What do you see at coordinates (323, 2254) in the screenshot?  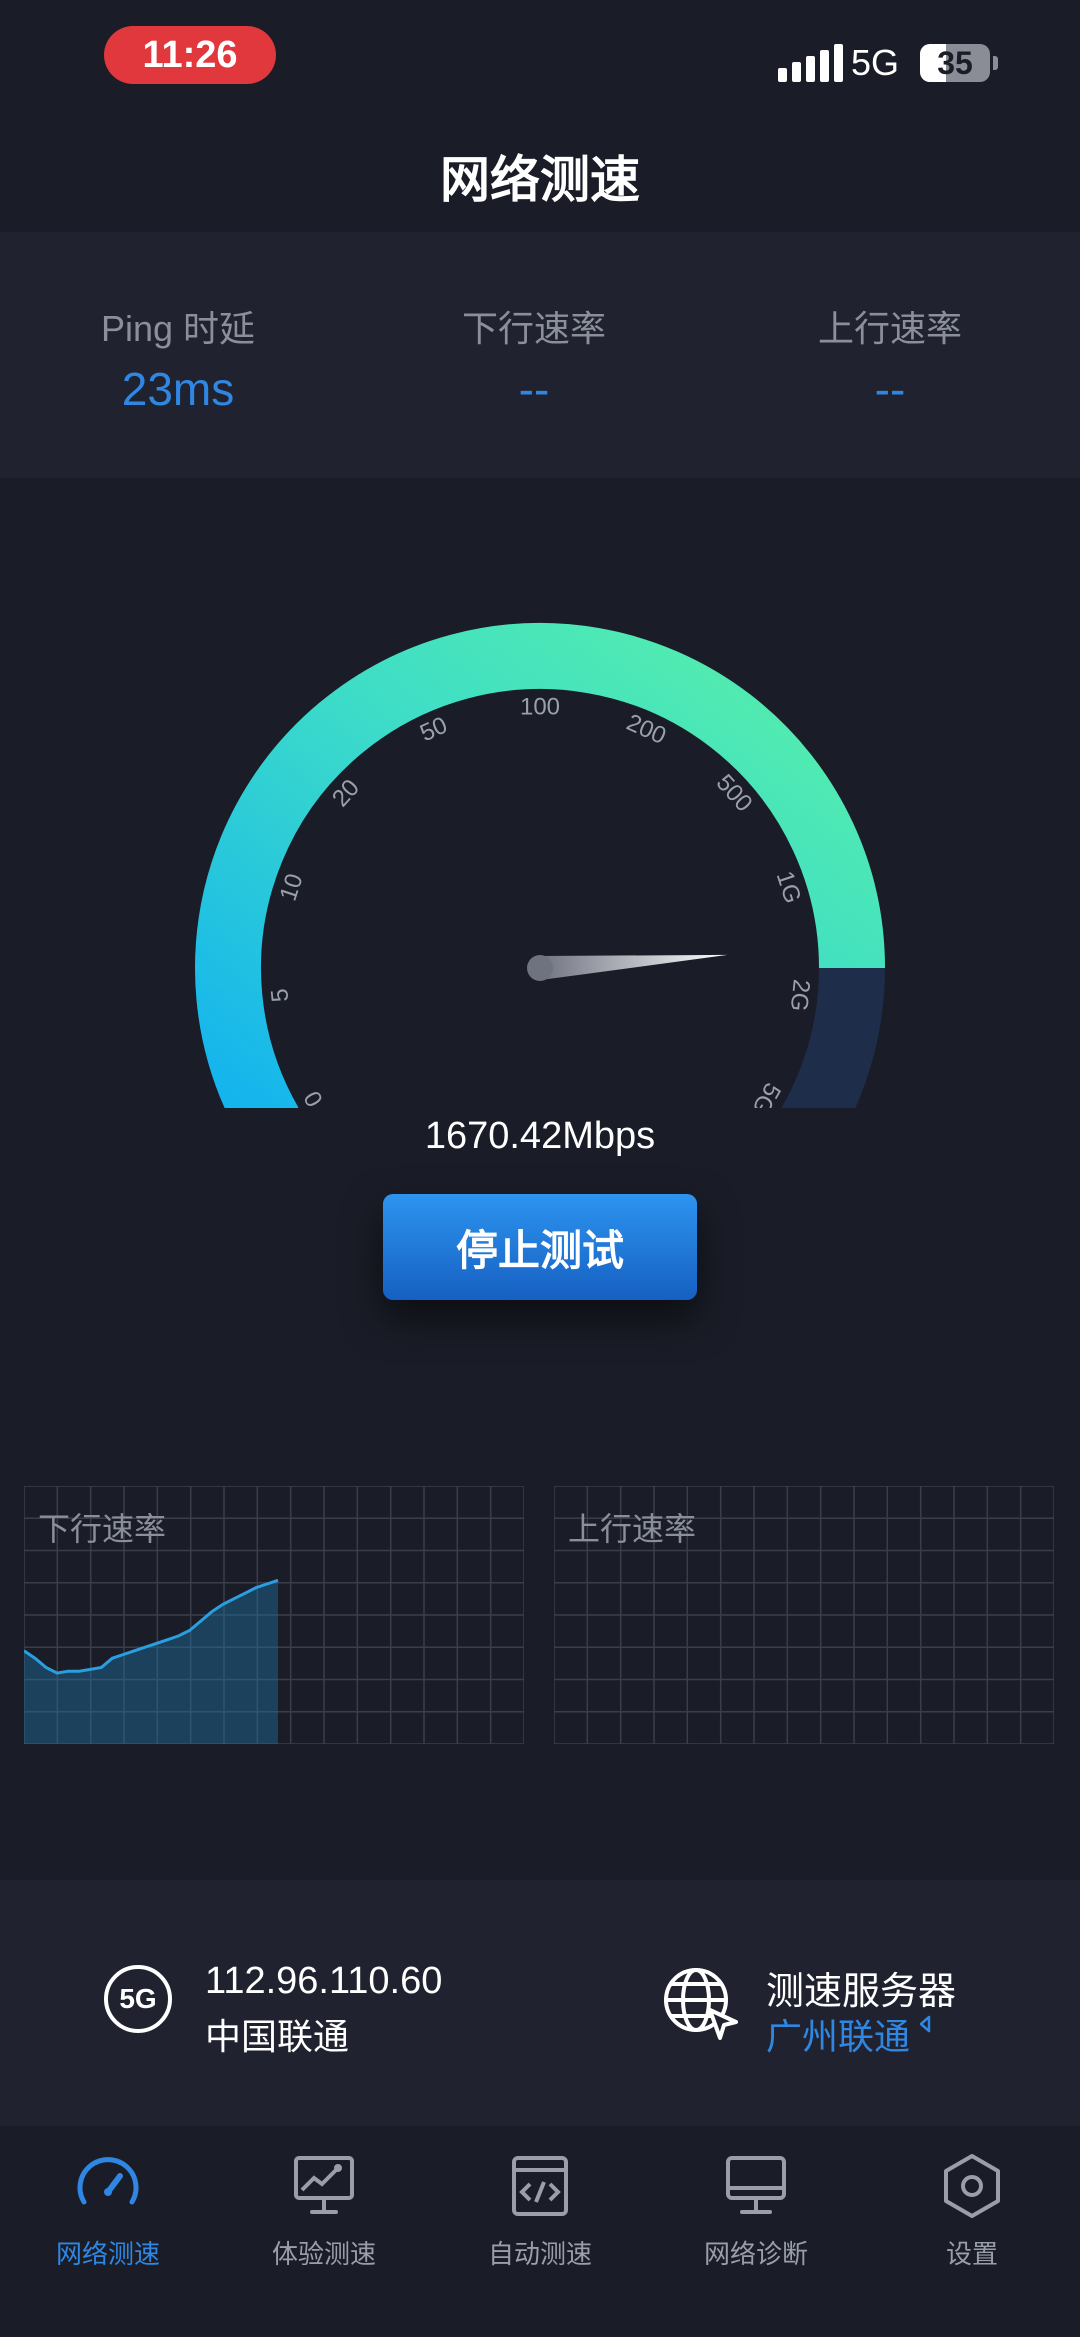 I see `nav-label: 体验测速` at bounding box center [323, 2254].